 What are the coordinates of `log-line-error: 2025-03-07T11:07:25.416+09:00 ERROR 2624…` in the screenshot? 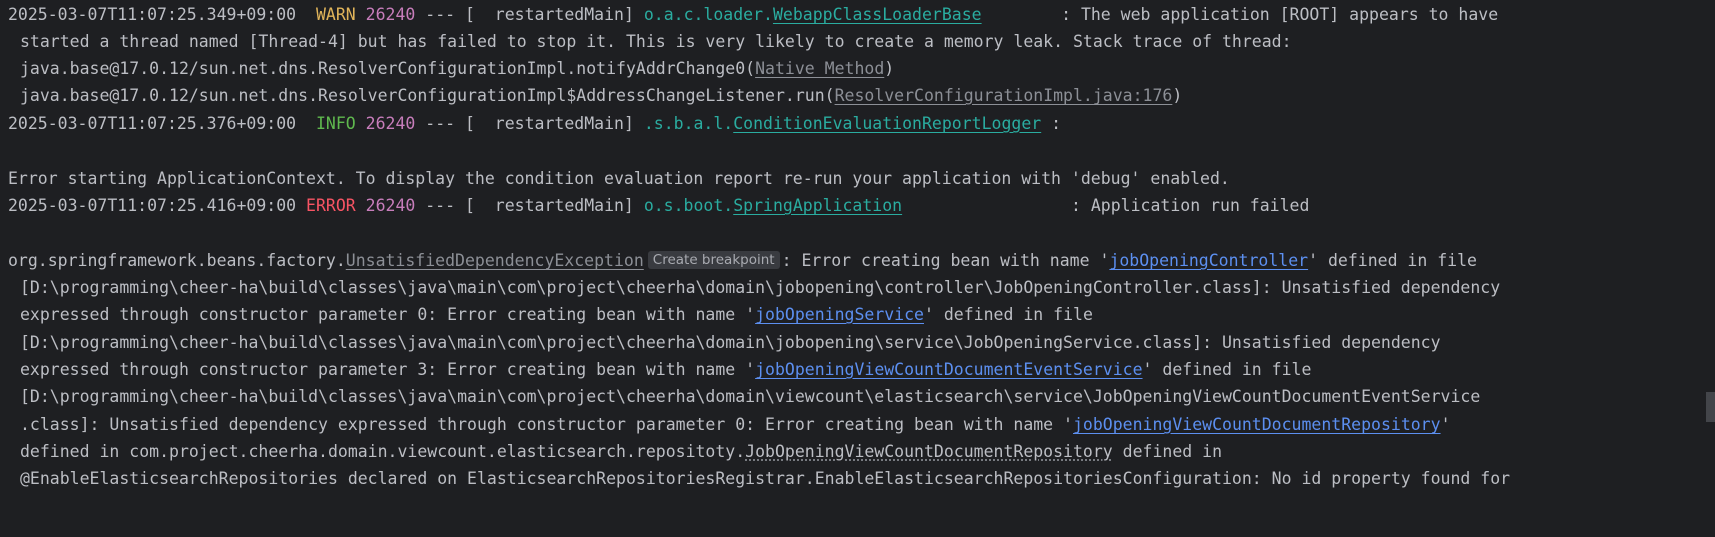 It's located at (658, 206).